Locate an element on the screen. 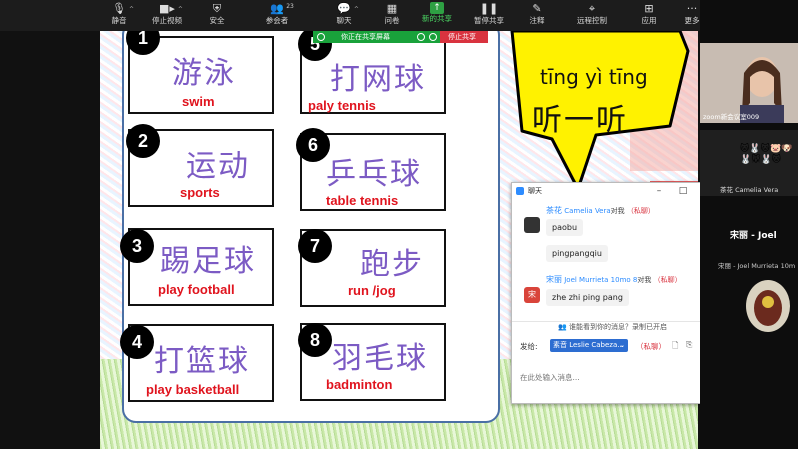  number-badge-6: 6 is located at coordinates (313, 145).